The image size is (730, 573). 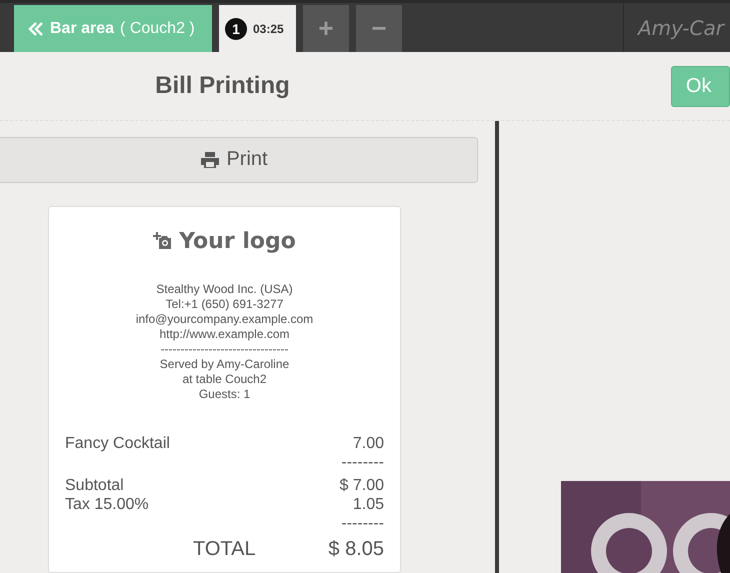 What do you see at coordinates (224, 334) in the screenshot?
I see `receipt-text: http://www.example.com` at bounding box center [224, 334].